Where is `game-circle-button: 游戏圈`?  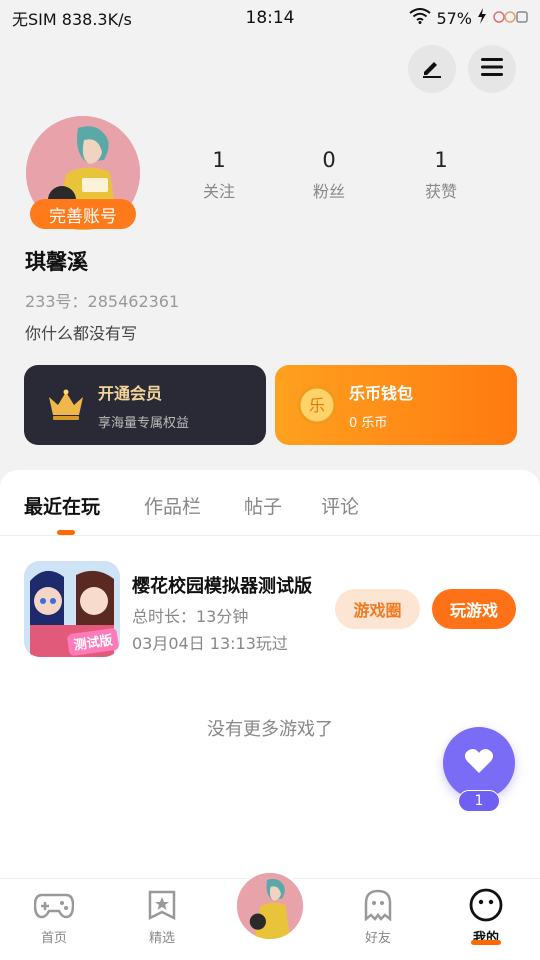
game-circle-button: 游戏圈 is located at coordinates (377, 609).